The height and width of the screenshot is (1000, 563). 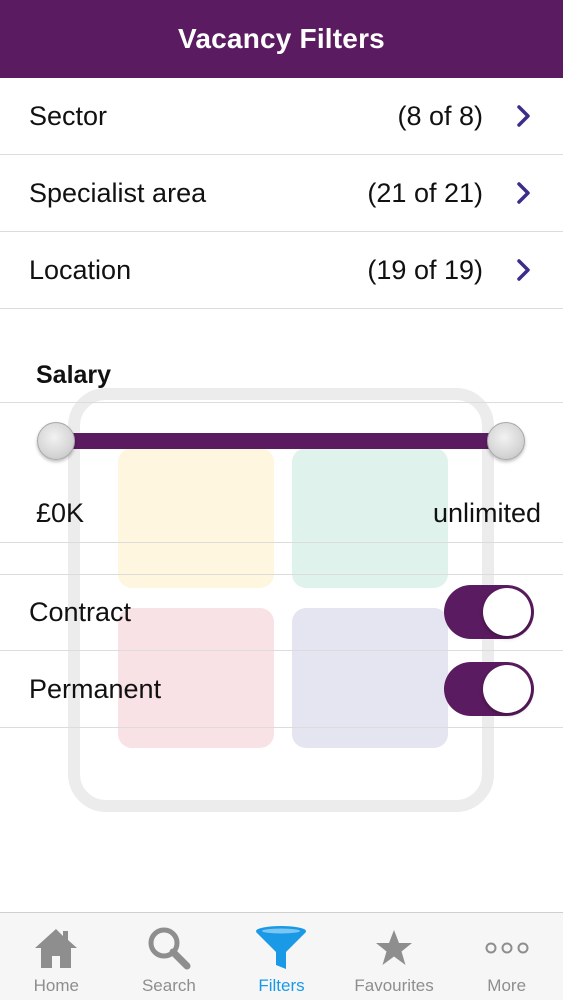 What do you see at coordinates (394, 985) in the screenshot?
I see `tab-label: Favourites` at bounding box center [394, 985].